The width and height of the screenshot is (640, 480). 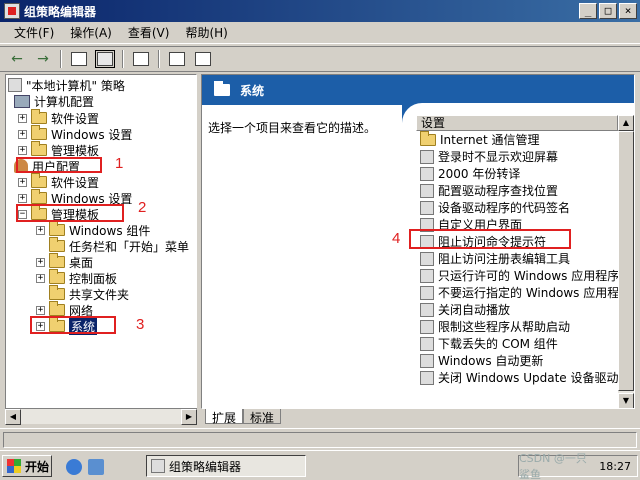 I want to click on export-list-button, so click(x=141, y=59).